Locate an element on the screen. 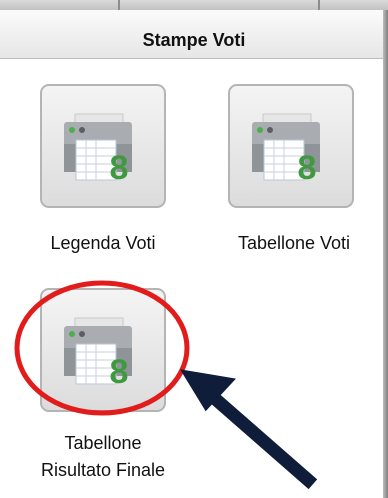 This screenshot has width=388, height=498. label-line-1: Tabellone is located at coordinates (103, 443).